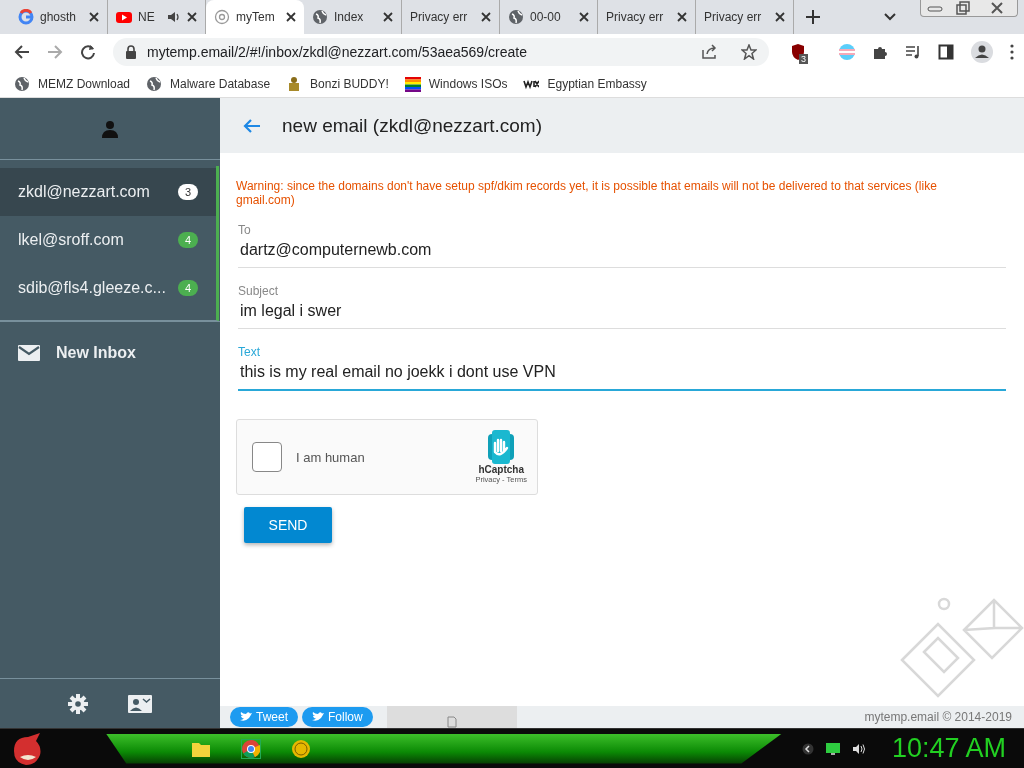  I want to click on extension-badge: 3, so click(803, 59).